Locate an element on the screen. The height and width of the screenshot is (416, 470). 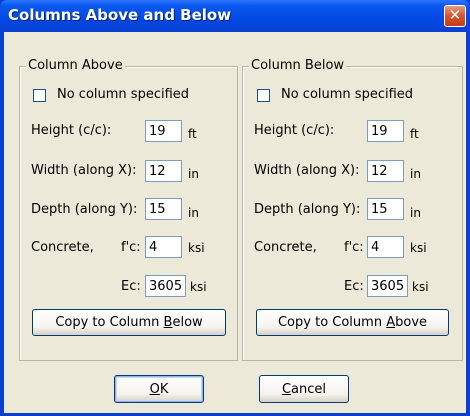
below-width-input is located at coordinates (385, 171).